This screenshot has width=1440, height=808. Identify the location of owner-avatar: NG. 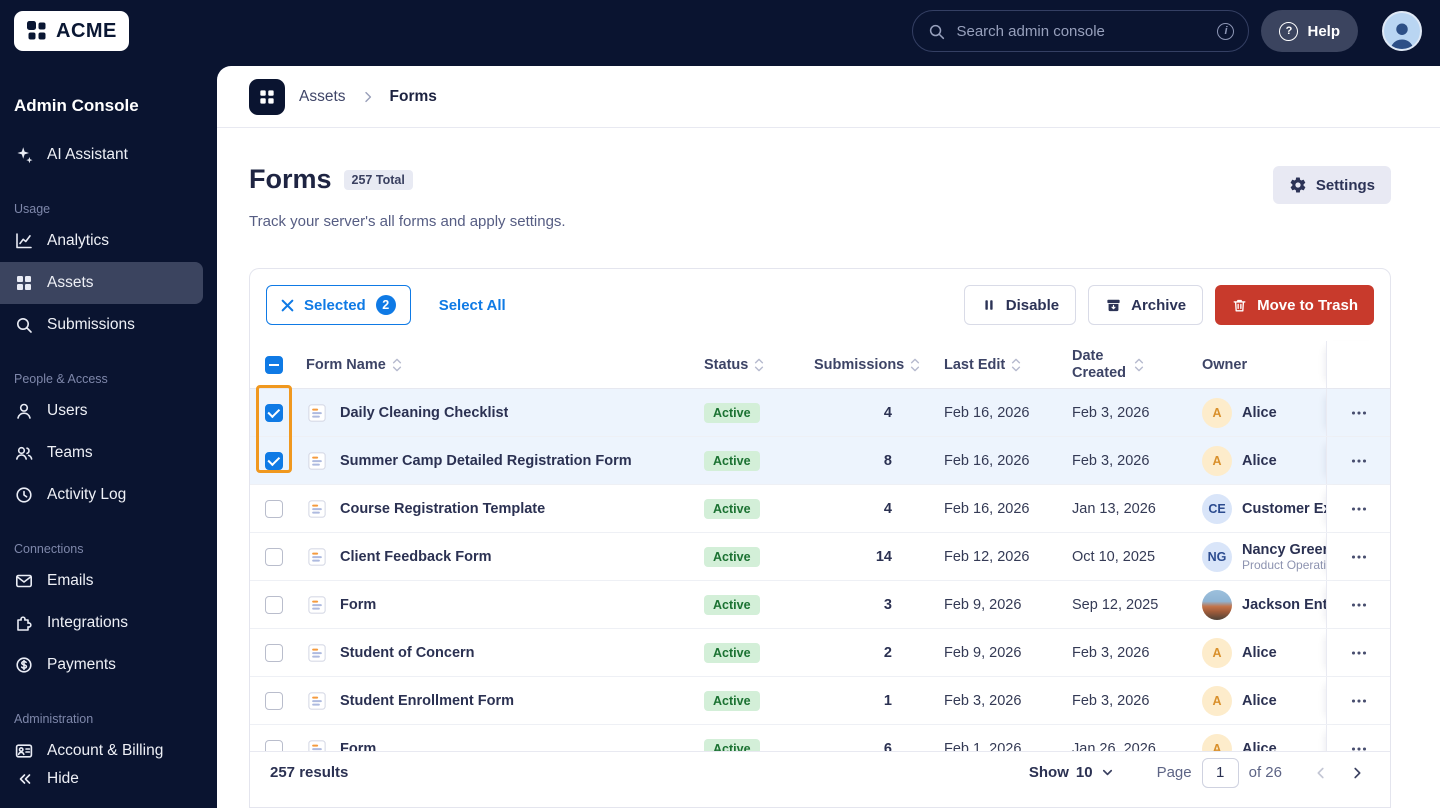
(1217, 556).